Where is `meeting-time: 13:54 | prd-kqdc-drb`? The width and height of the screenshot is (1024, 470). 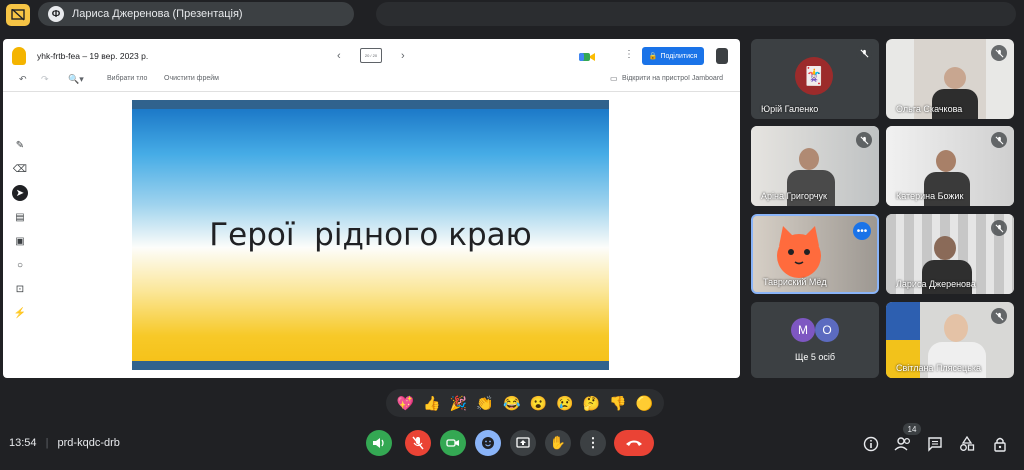 meeting-time: 13:54 | prd-kqdc-drb is located at coordinates (64, 443).